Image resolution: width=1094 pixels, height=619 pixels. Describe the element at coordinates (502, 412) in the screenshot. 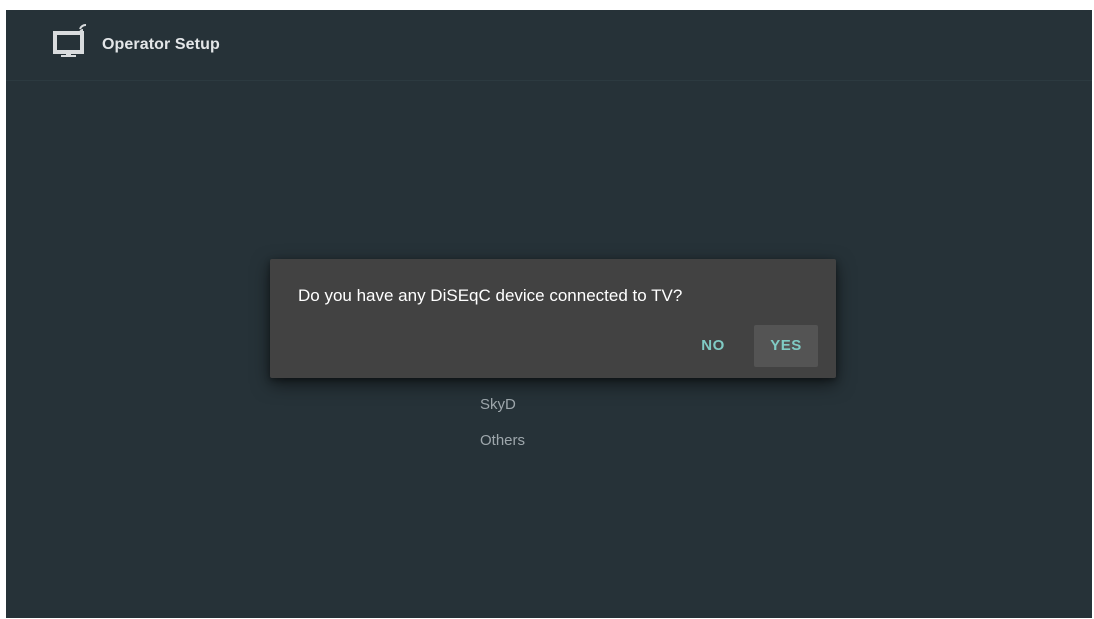

I see `list-item-skyd: SkyD` at that location.